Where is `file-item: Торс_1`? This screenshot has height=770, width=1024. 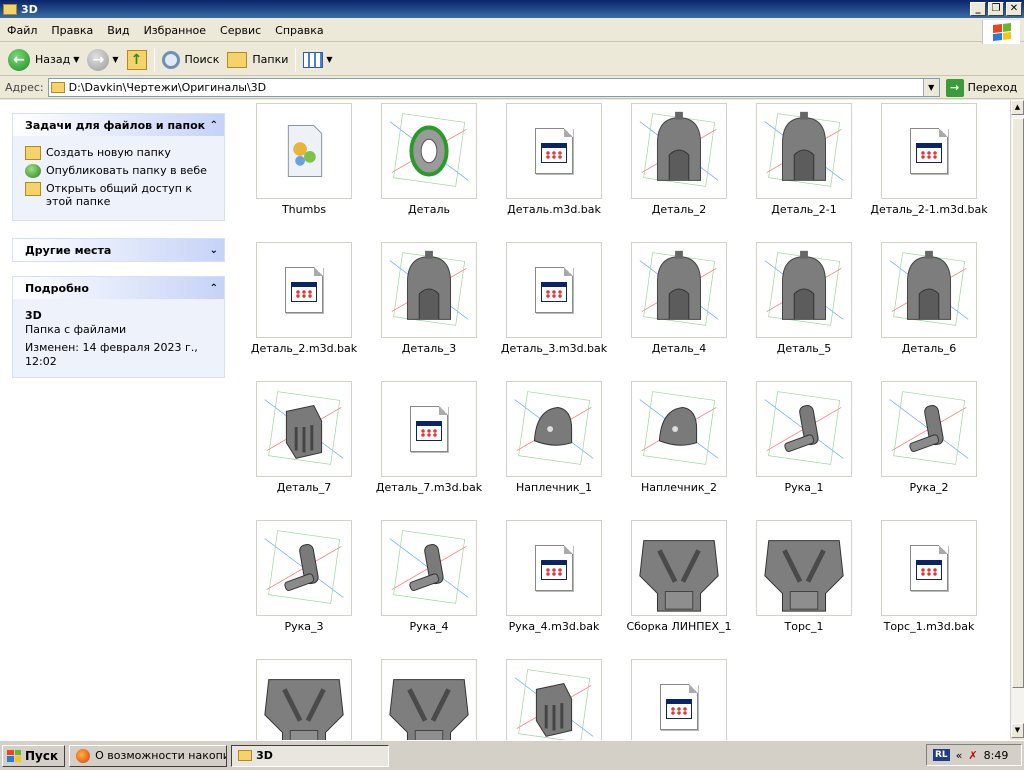
file-item: Торс_1 is located at coordinates (810, 589).